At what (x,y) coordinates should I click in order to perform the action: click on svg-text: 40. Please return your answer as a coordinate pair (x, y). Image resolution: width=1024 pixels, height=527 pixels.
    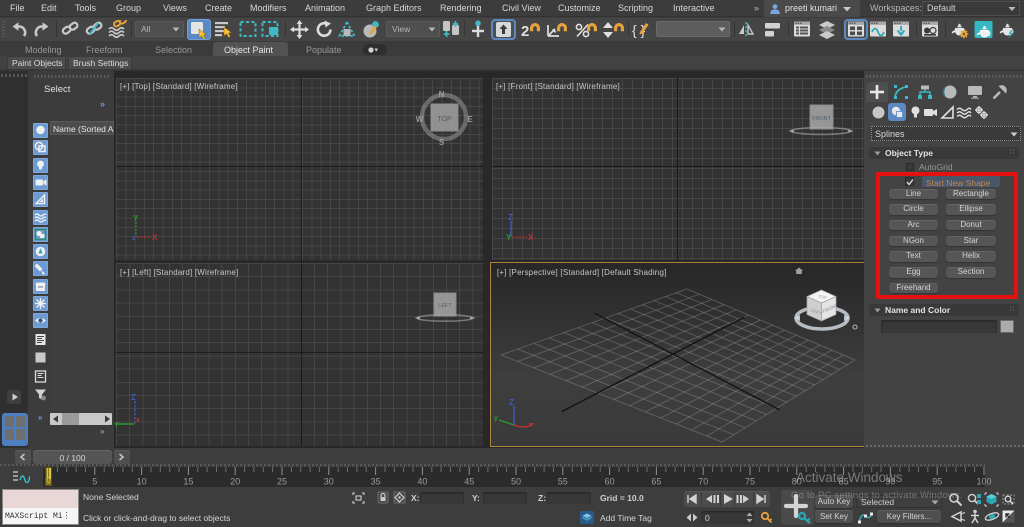
    Looking at the image, I should click on (422, 482).